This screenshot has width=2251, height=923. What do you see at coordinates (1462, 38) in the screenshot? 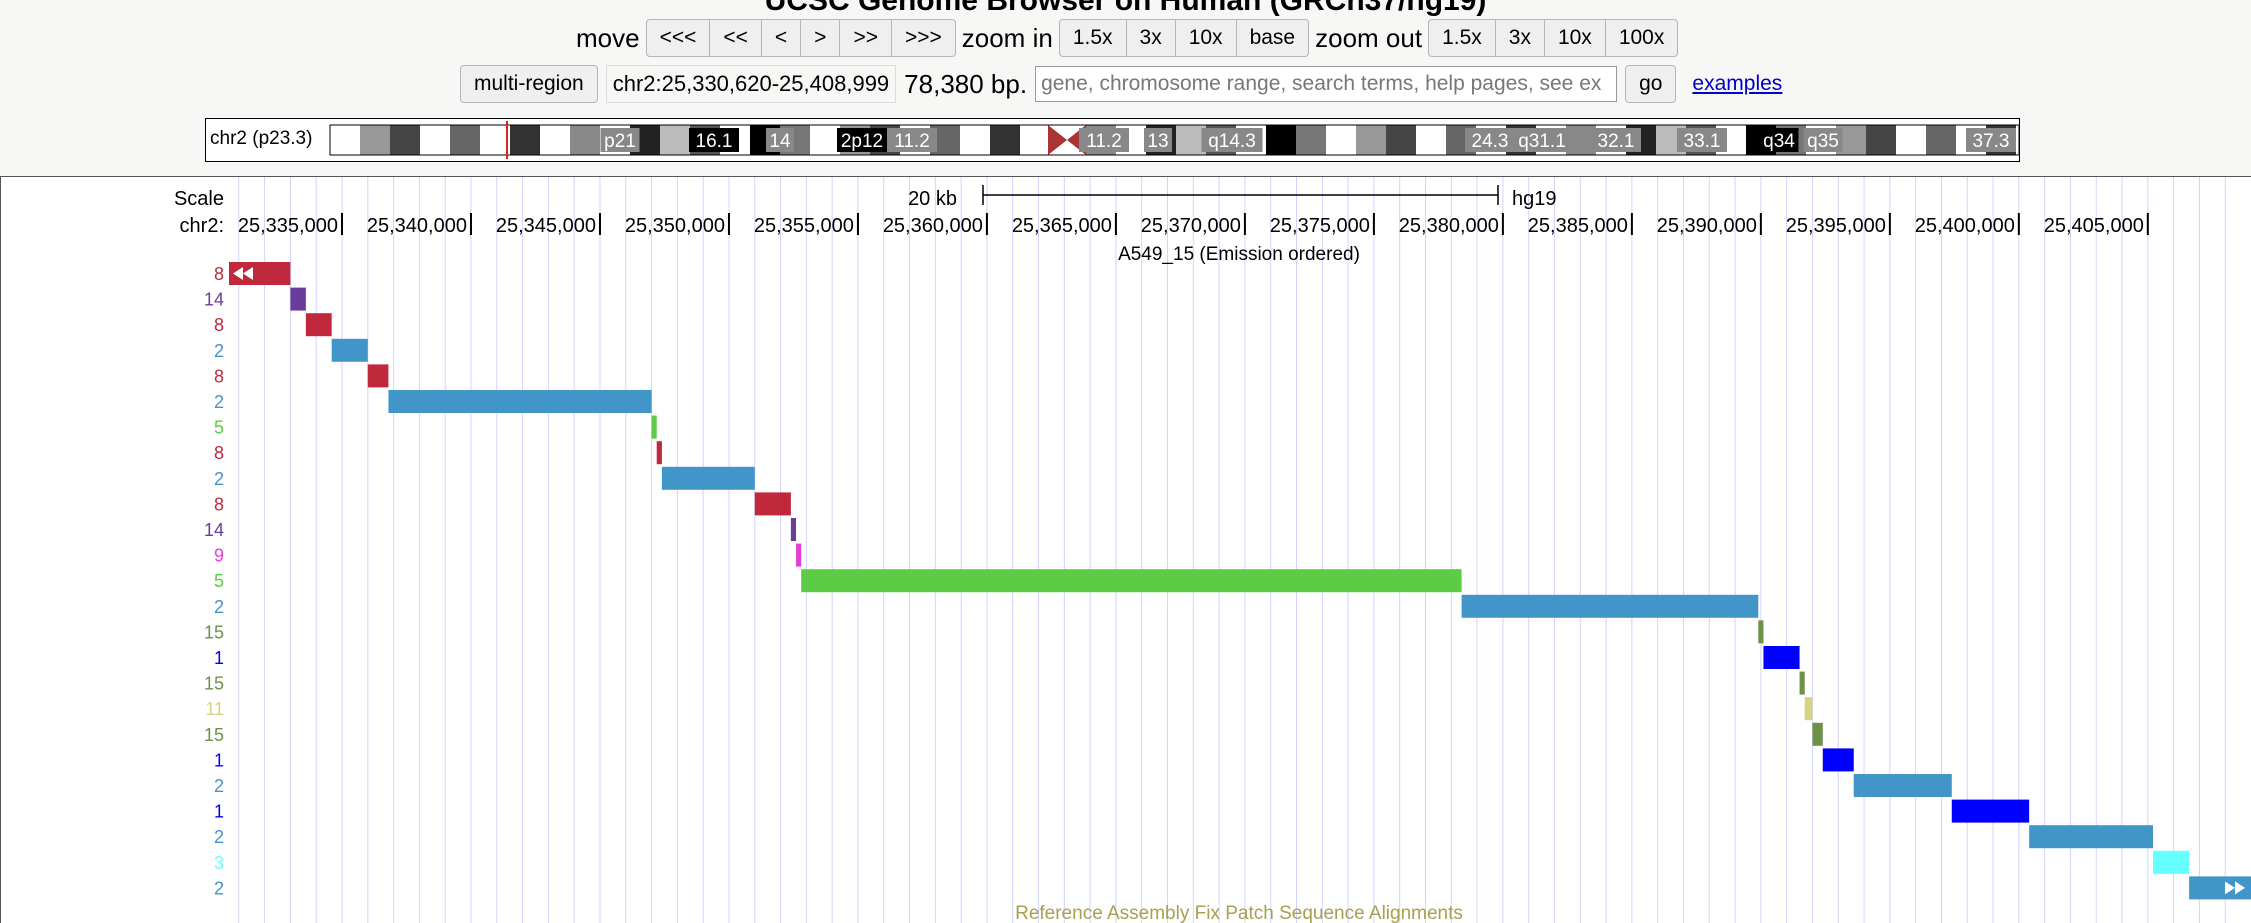
I see `zoom-out-1-5x-button: 1.5x` at bounding box center [1462, 38].